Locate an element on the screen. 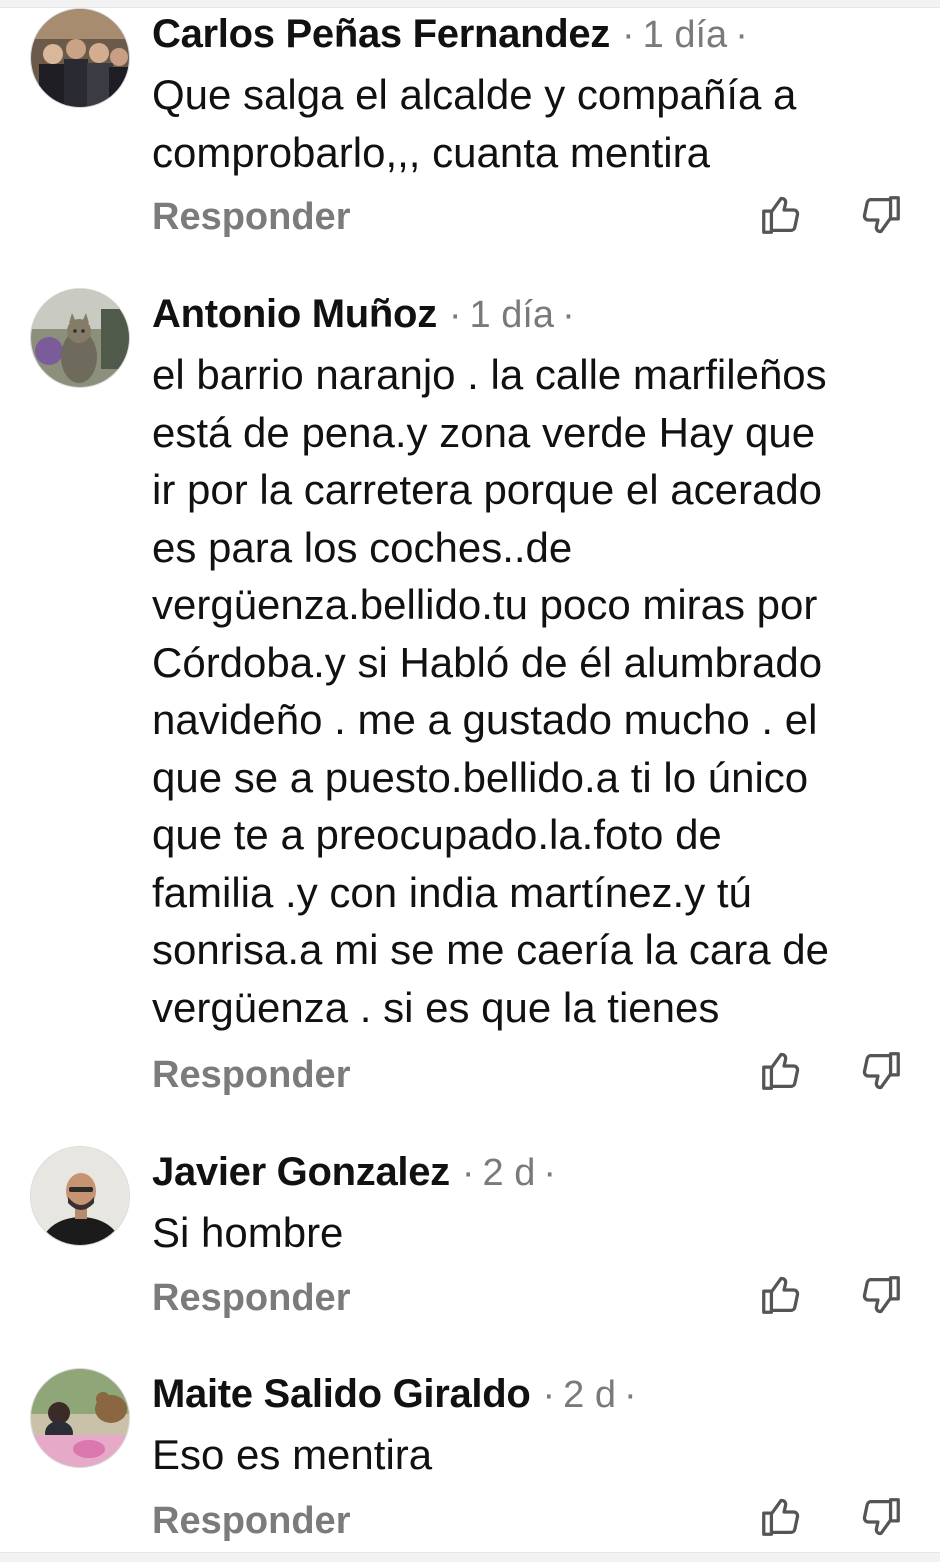 The width and height of the screenshot is (940, 1562). comment-text: Eso es mentira is located at coordinates (292, 1454).